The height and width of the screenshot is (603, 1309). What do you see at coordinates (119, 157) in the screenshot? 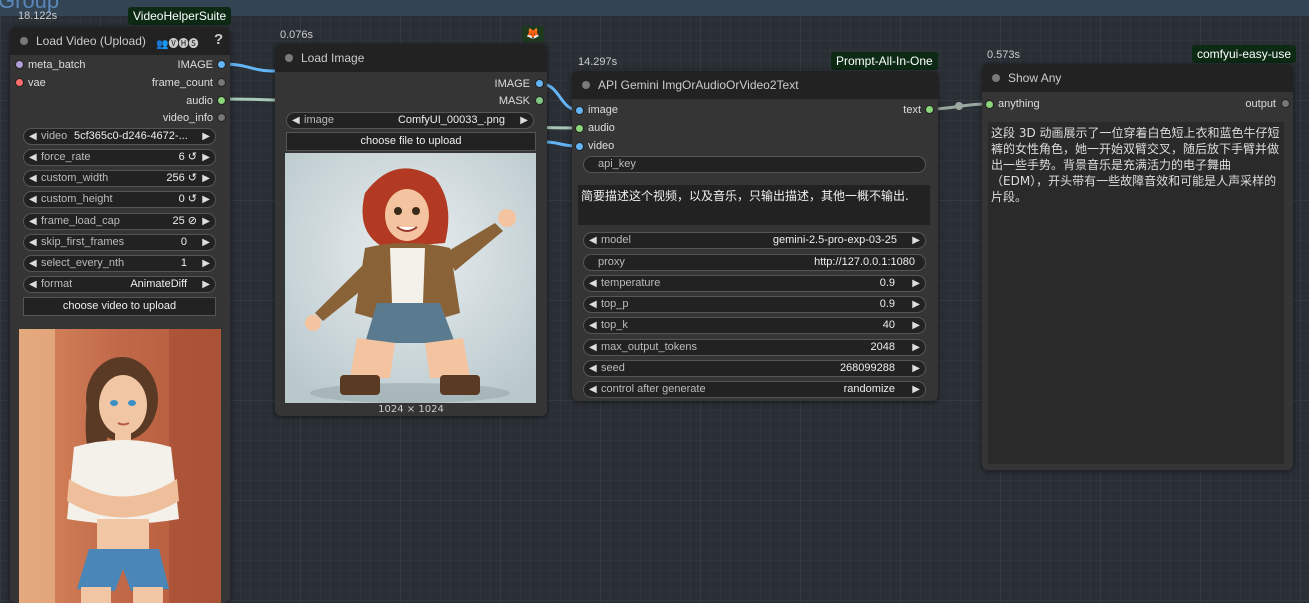
I see `force-rate-widget: ◀ force_rate 6 ↺ ▶` at bounding box center [119, 157].